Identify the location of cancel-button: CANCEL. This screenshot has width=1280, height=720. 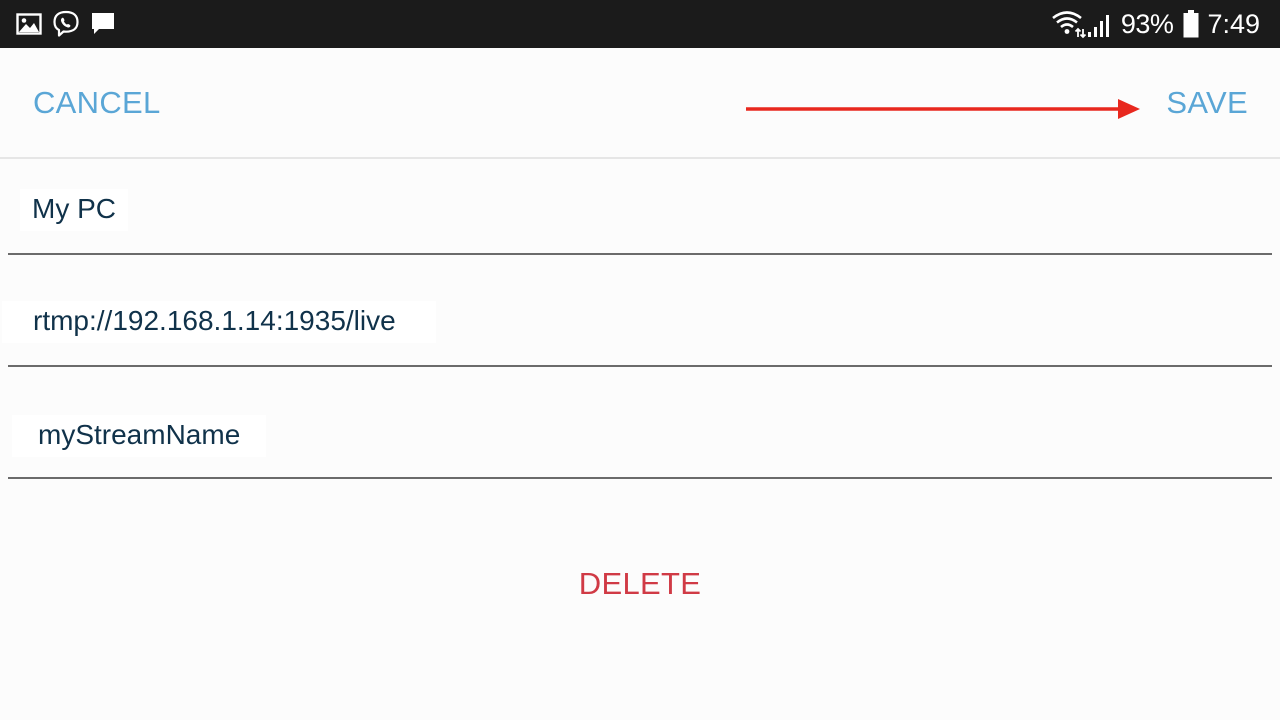
(97, 103).